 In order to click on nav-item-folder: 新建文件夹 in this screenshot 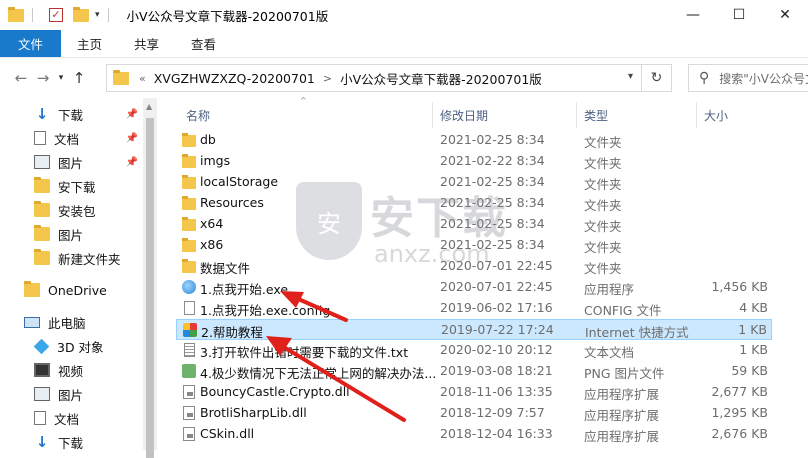, I will do `click(88, 258)`.